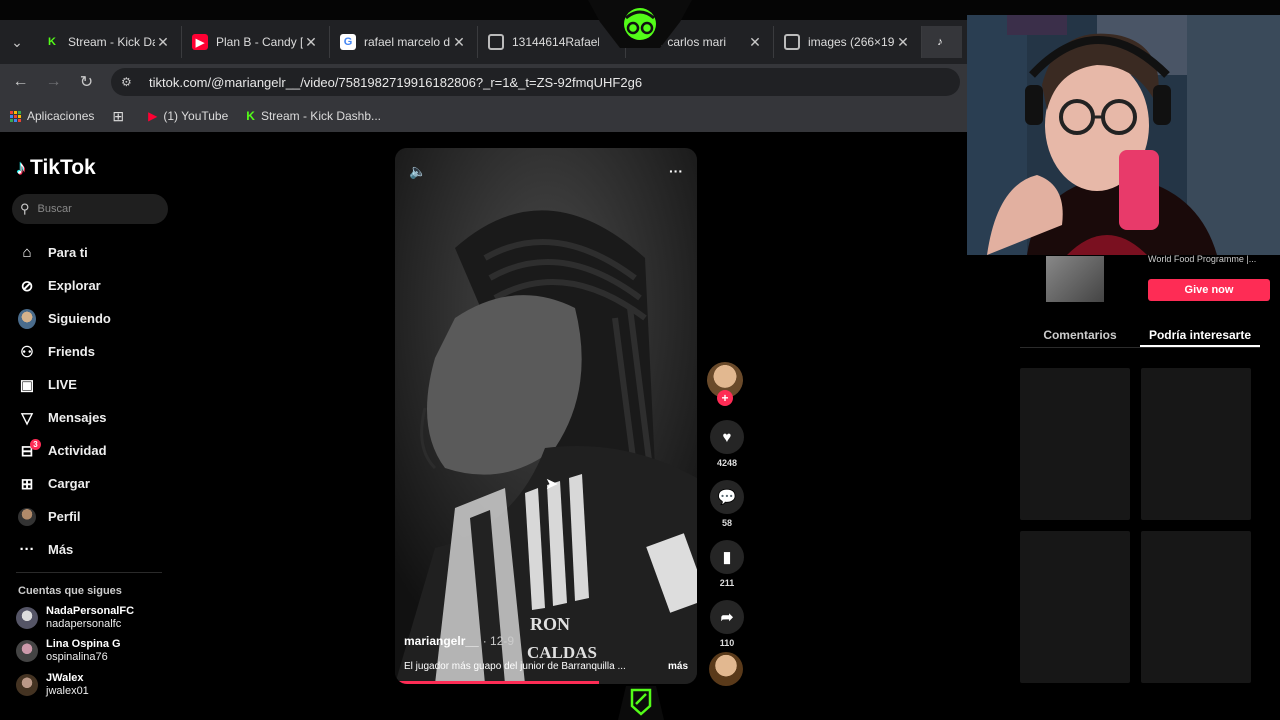  I want to click on share-button: ➦ 110, so click(727, 624).